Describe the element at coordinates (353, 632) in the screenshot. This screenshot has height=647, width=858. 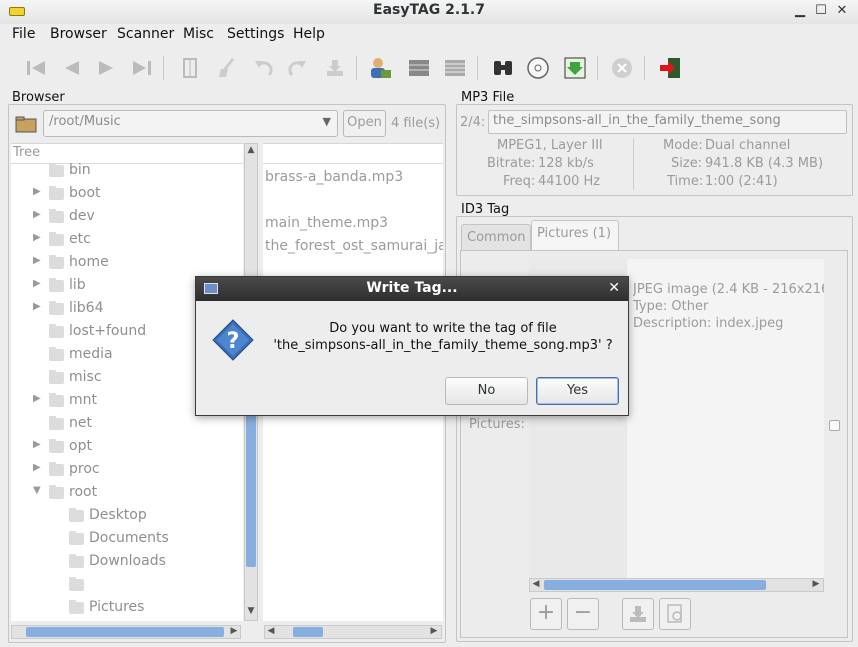
I see `file-list-horizontal-scrollbar: ◀ ▶` at that location.